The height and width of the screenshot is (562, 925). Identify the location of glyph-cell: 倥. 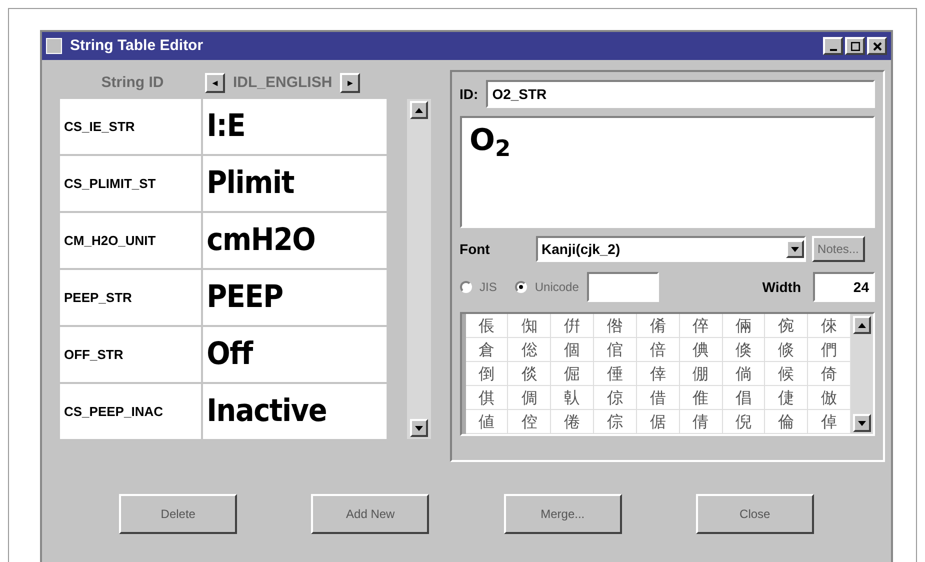
(530, 422).